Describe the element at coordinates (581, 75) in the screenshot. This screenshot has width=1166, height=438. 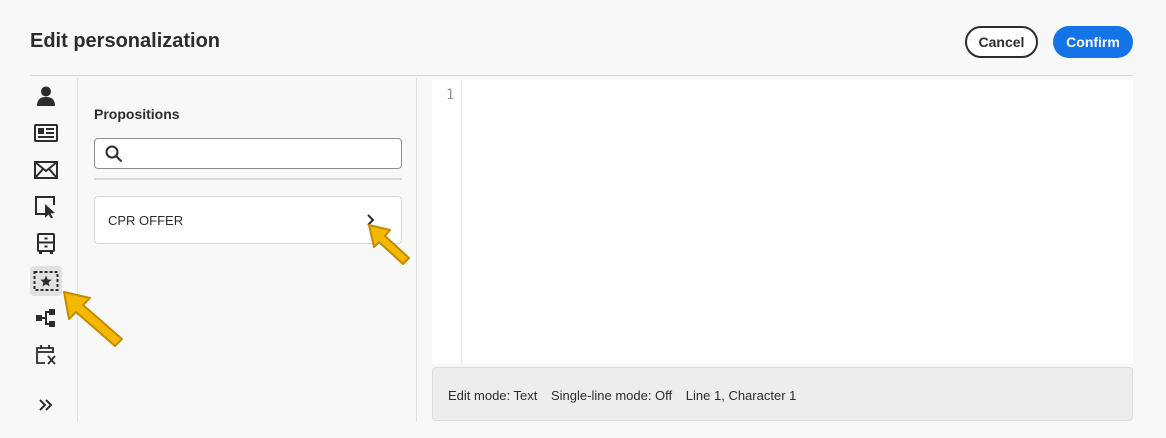
I see `header-divider` at that location.